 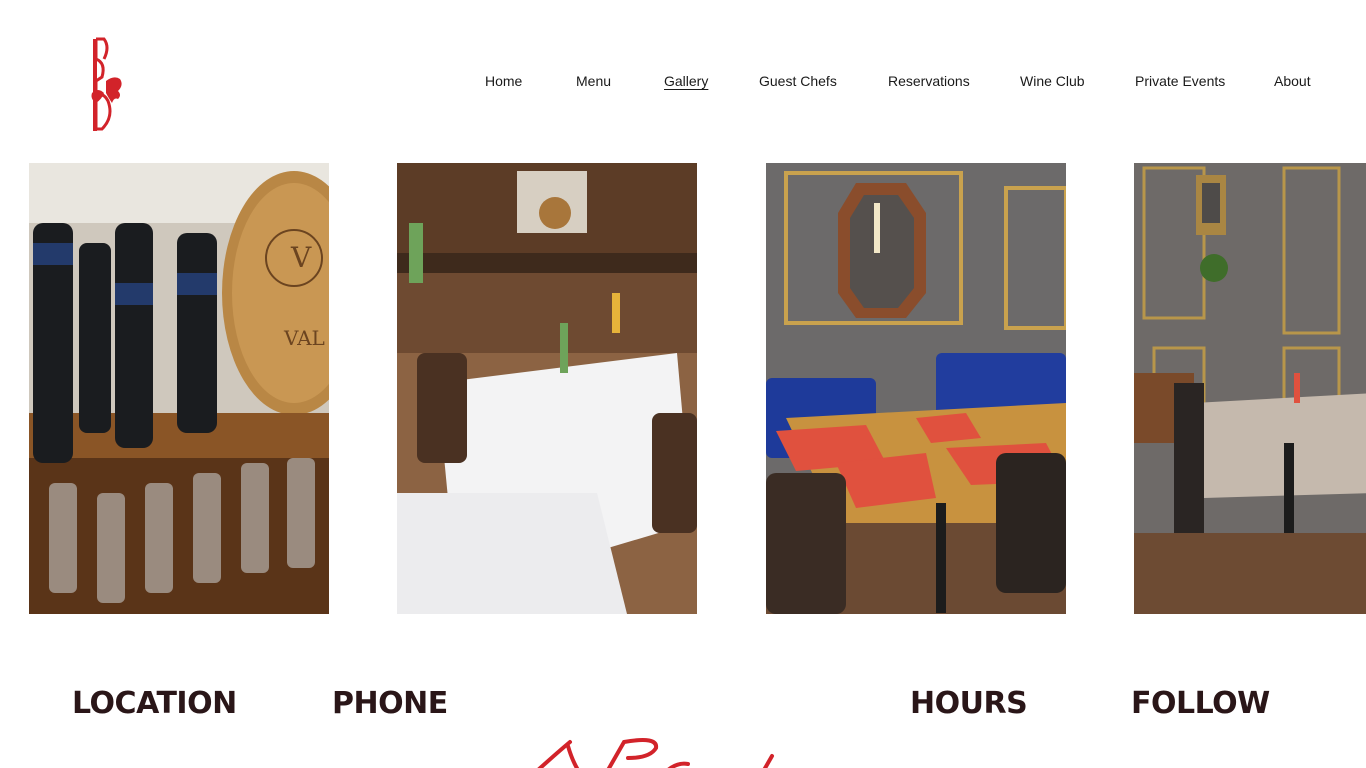 I want to click on hours-heading: HOURS, so click(x=969, y=703).